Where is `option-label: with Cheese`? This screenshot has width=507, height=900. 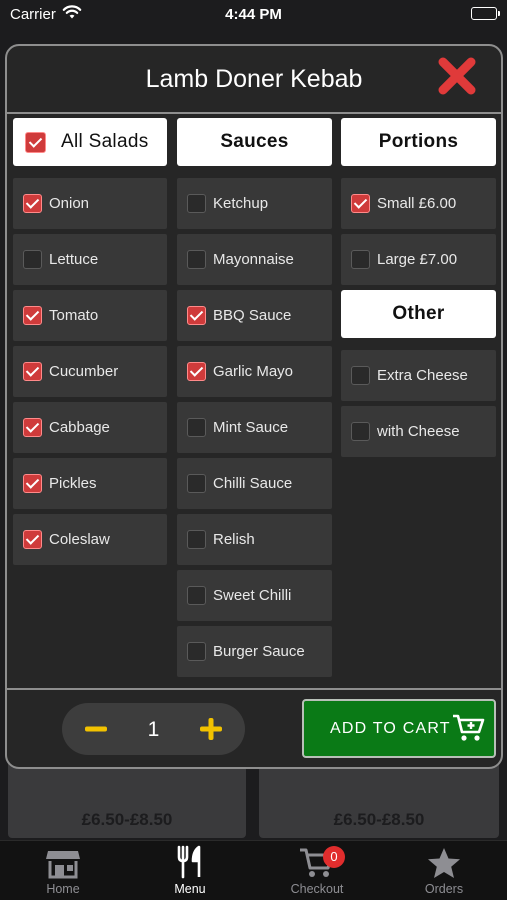
option-label: with Cheese is located at coordinates (418, 431).